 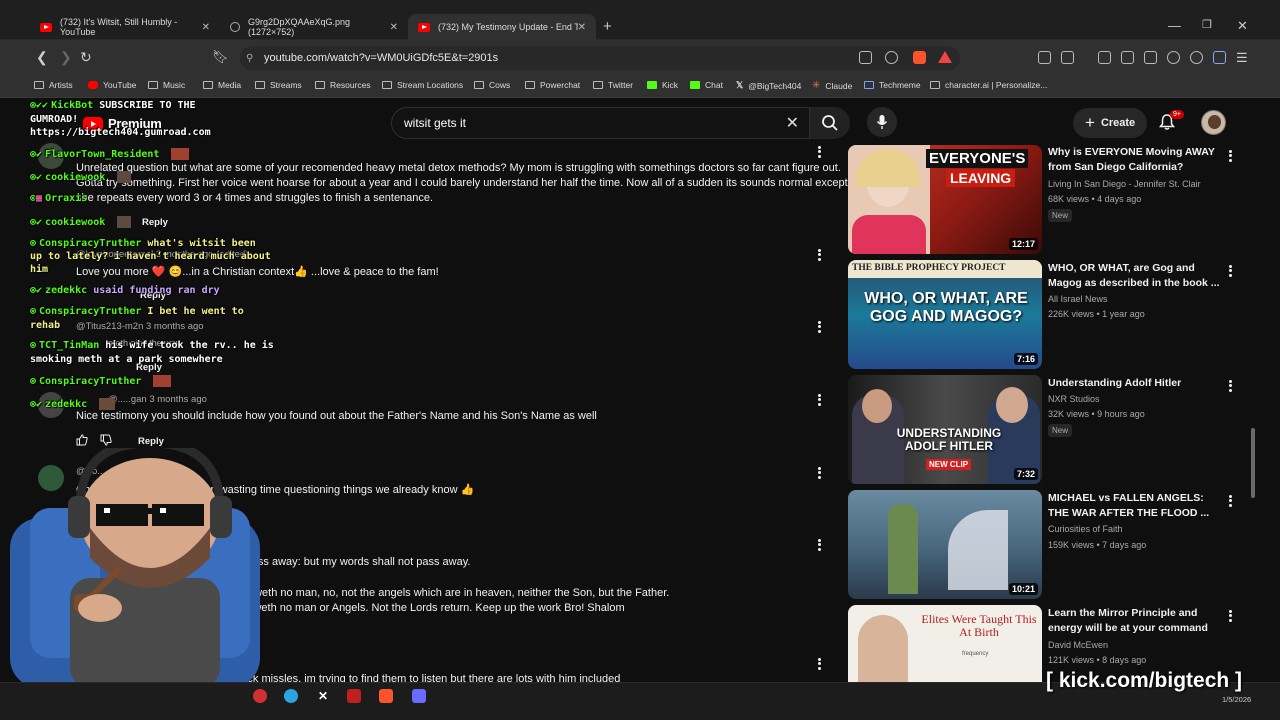 What do you see at coordinates (66, 57) in the screenshot?
I see `forward-icon: ❯` at bounding box center [66, 57].